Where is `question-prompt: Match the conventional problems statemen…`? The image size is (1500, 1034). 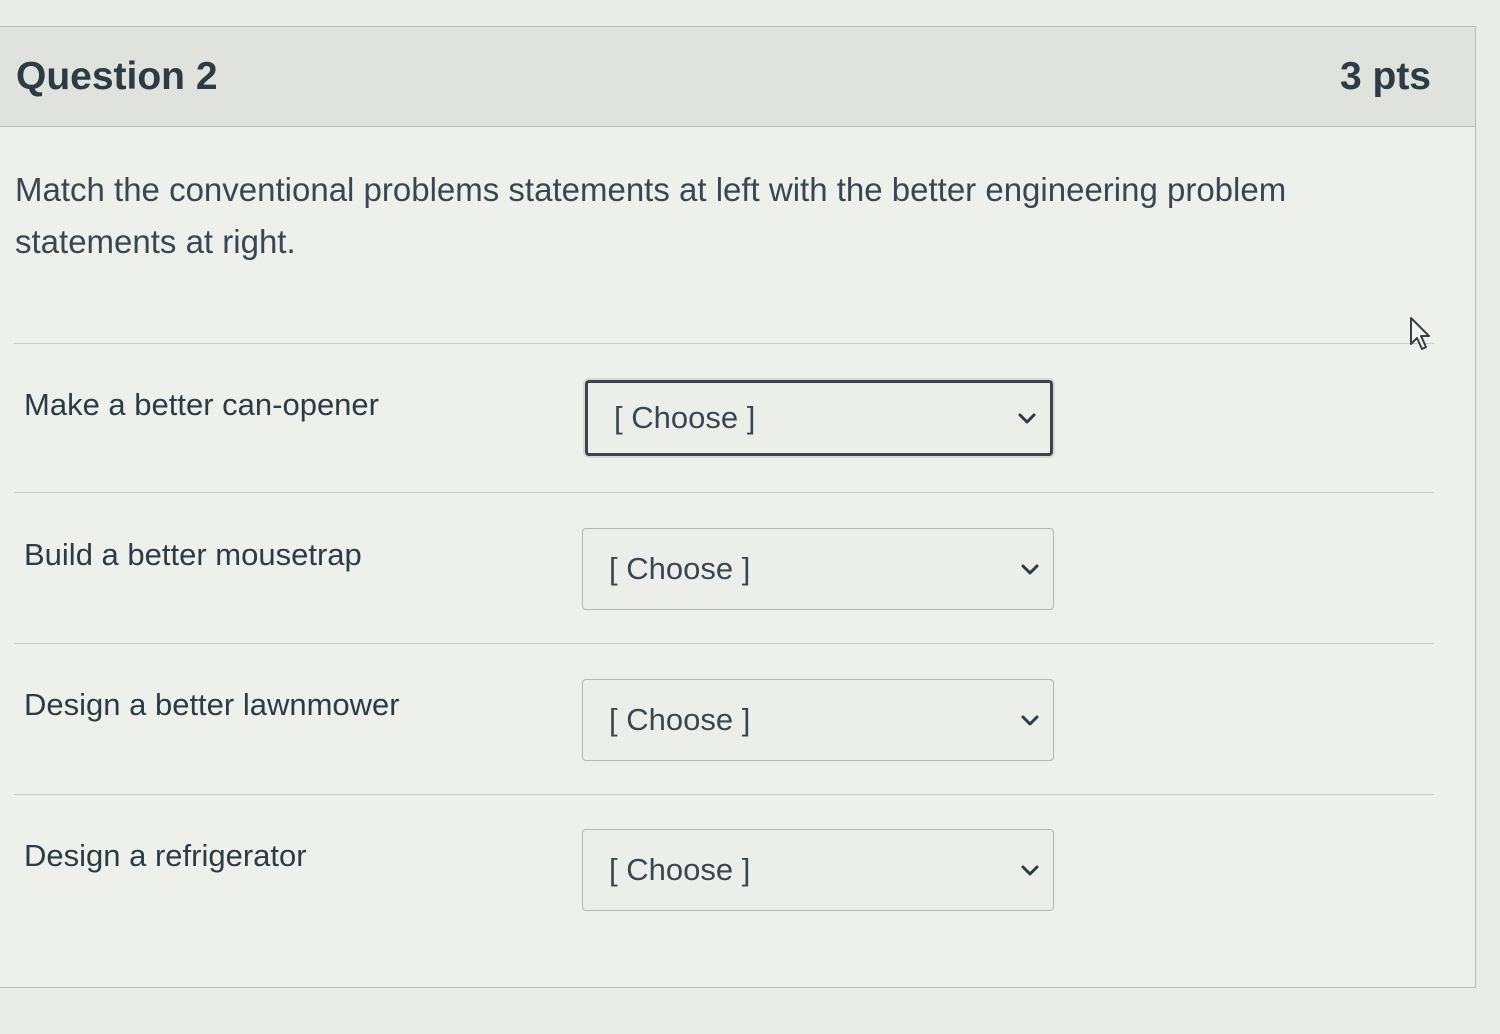
question-prompt: Match the conventional problems statemen… is located at coordinates (651, 215).